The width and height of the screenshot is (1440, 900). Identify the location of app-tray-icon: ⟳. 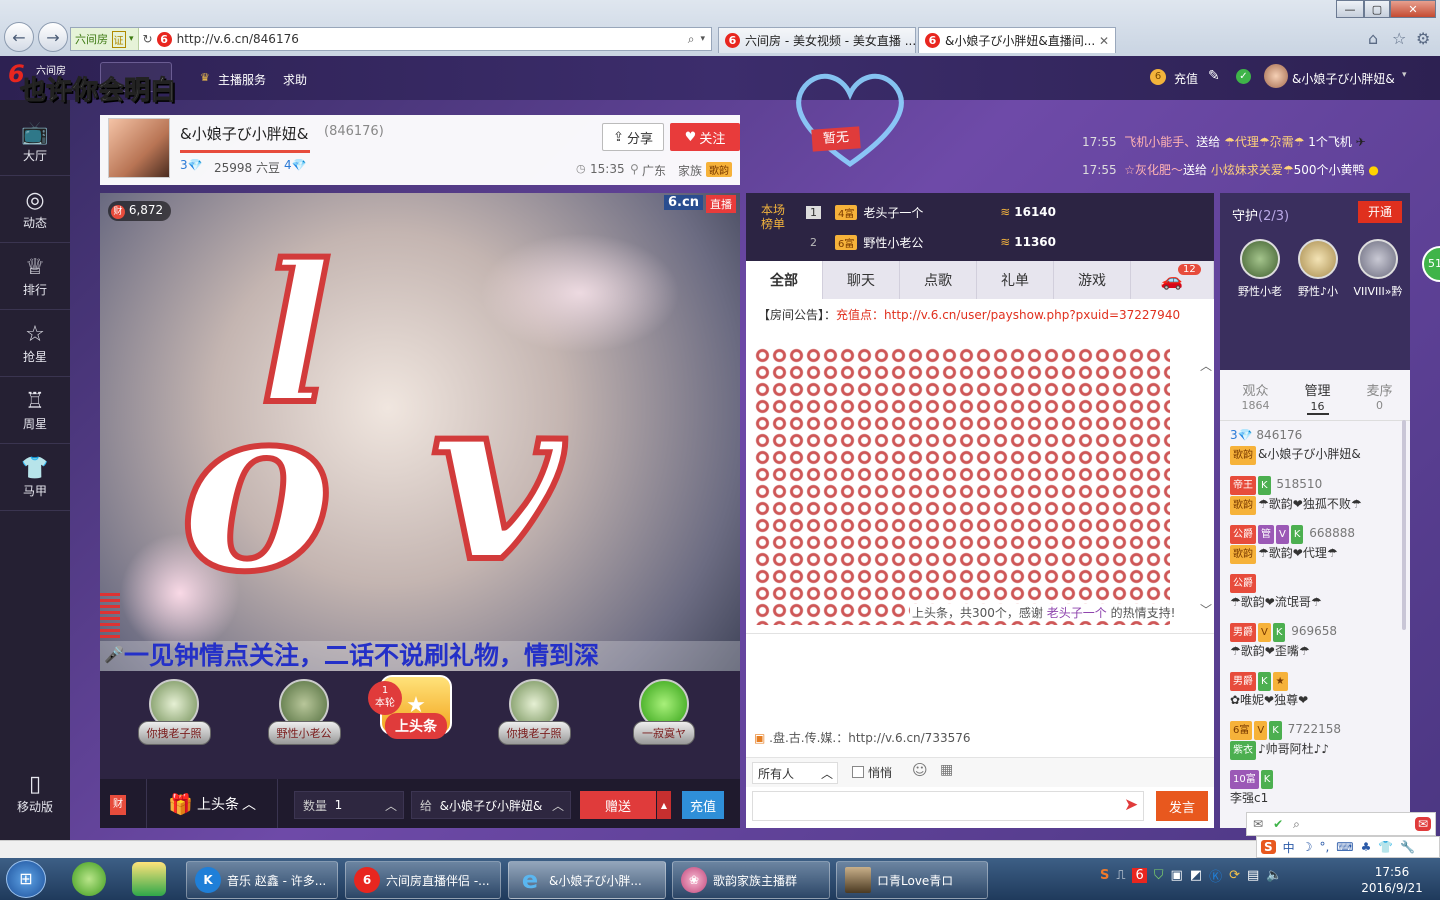
(1234, 875).